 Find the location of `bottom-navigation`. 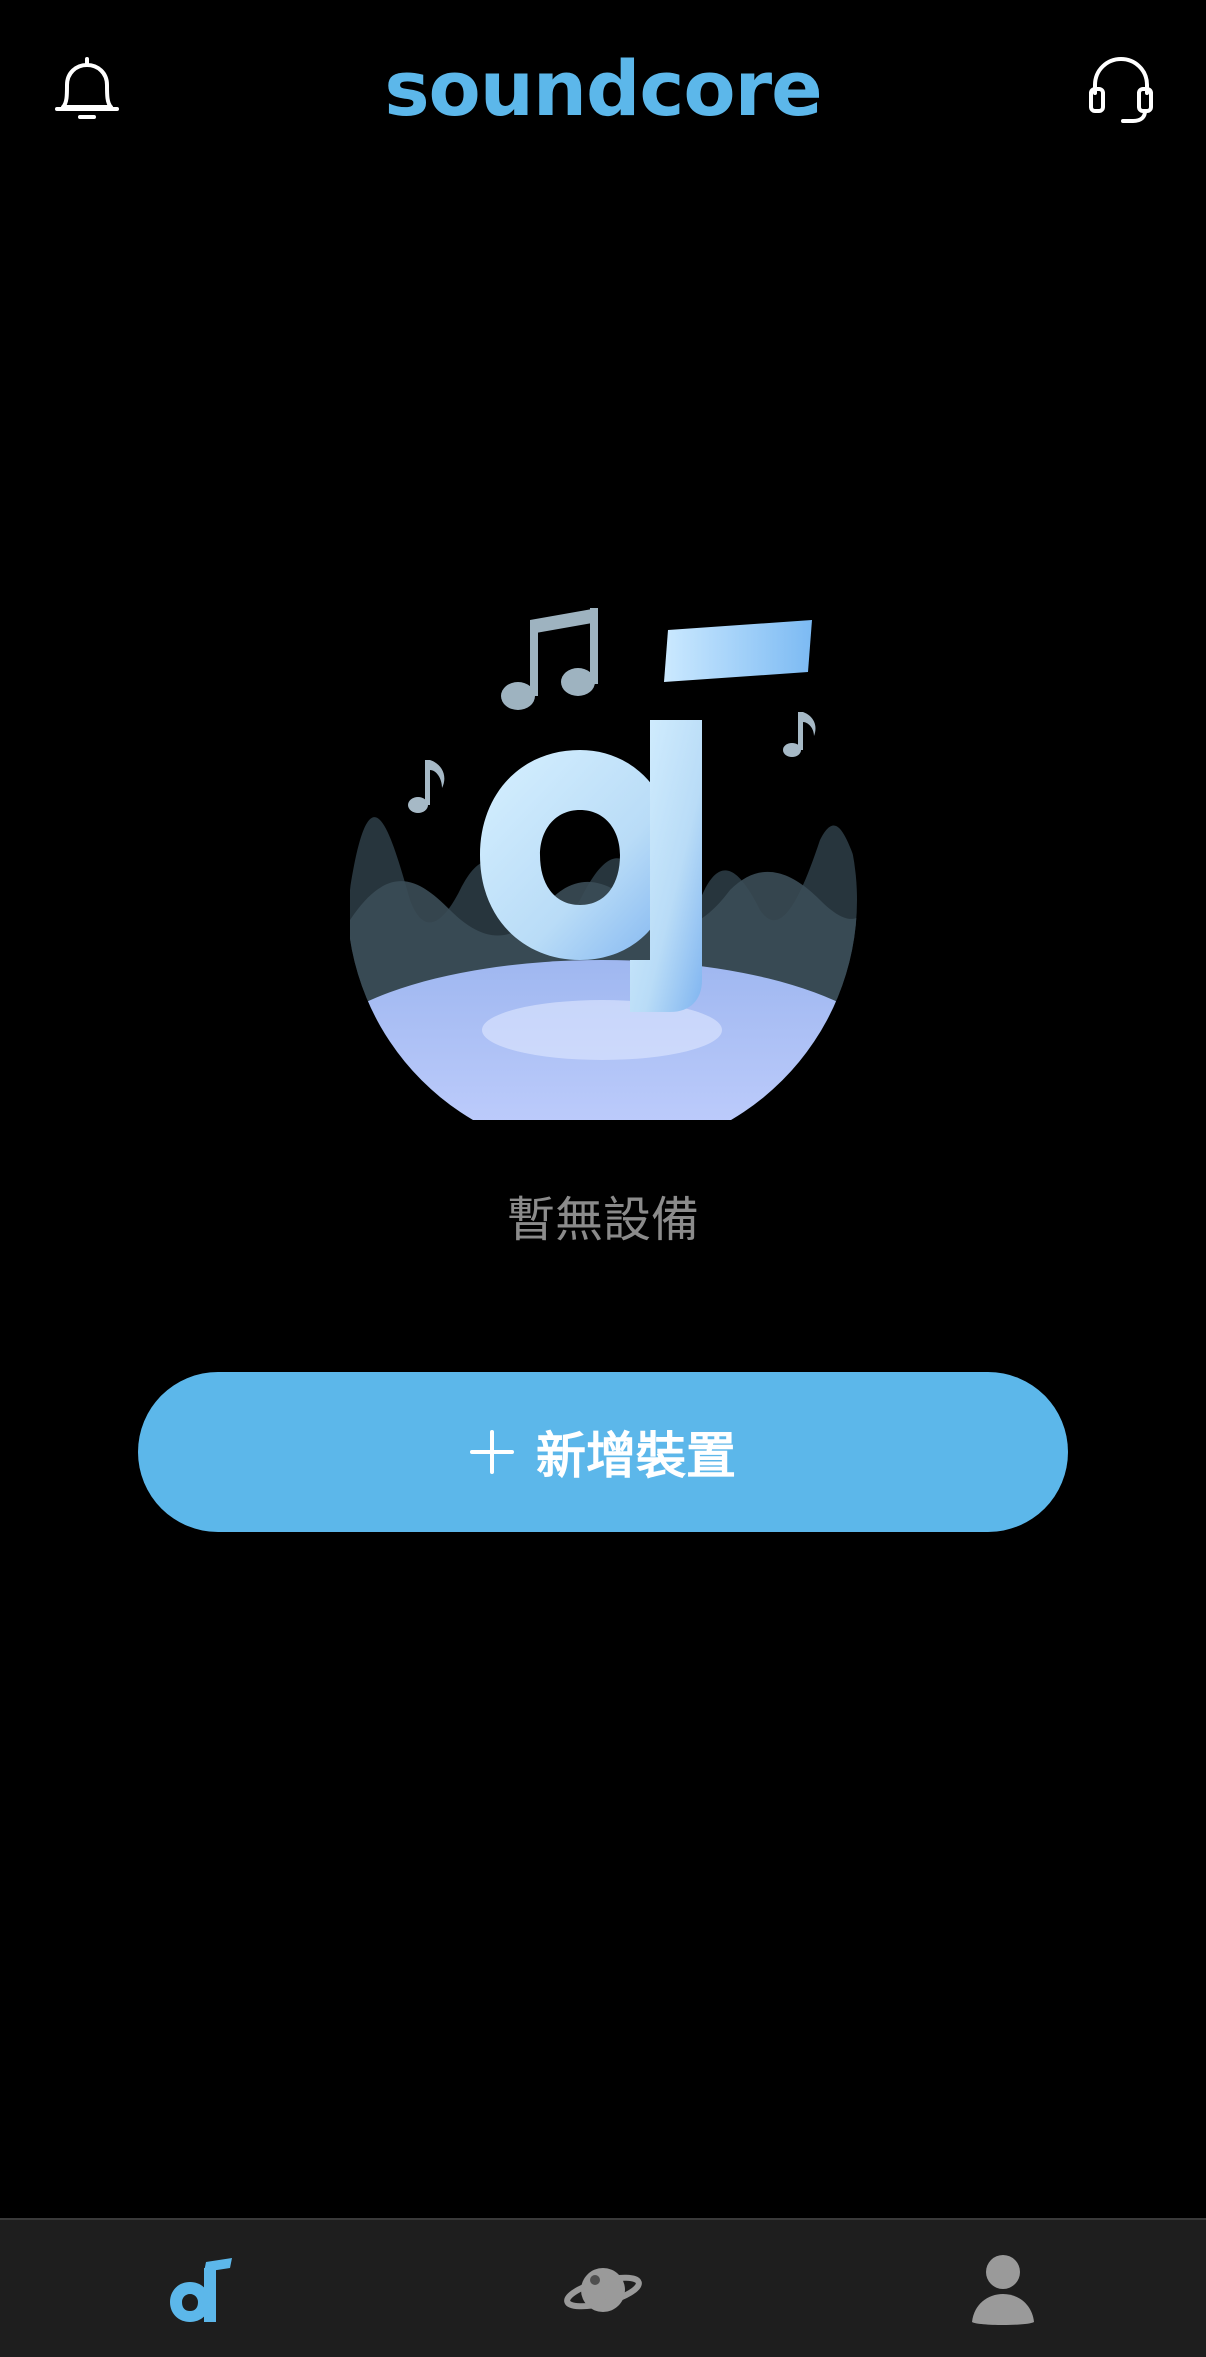

bottom-navigation is located at coordinates (603, 2287).